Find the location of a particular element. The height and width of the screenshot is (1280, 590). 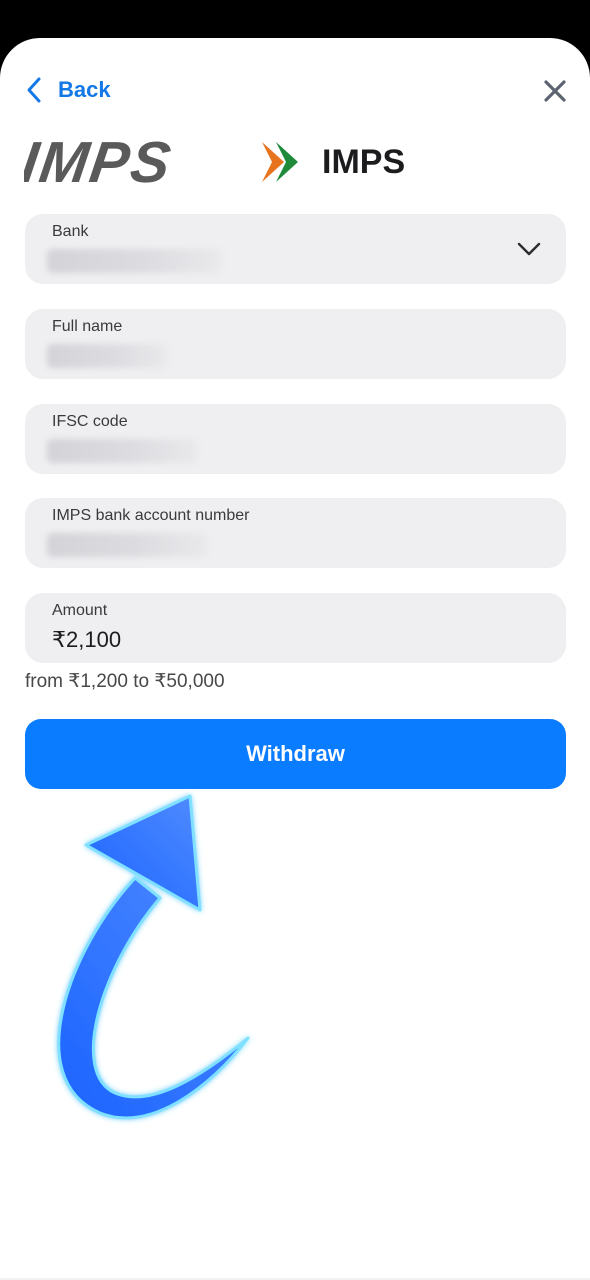

chevron-down-icon is located at coordinates (529, 249).